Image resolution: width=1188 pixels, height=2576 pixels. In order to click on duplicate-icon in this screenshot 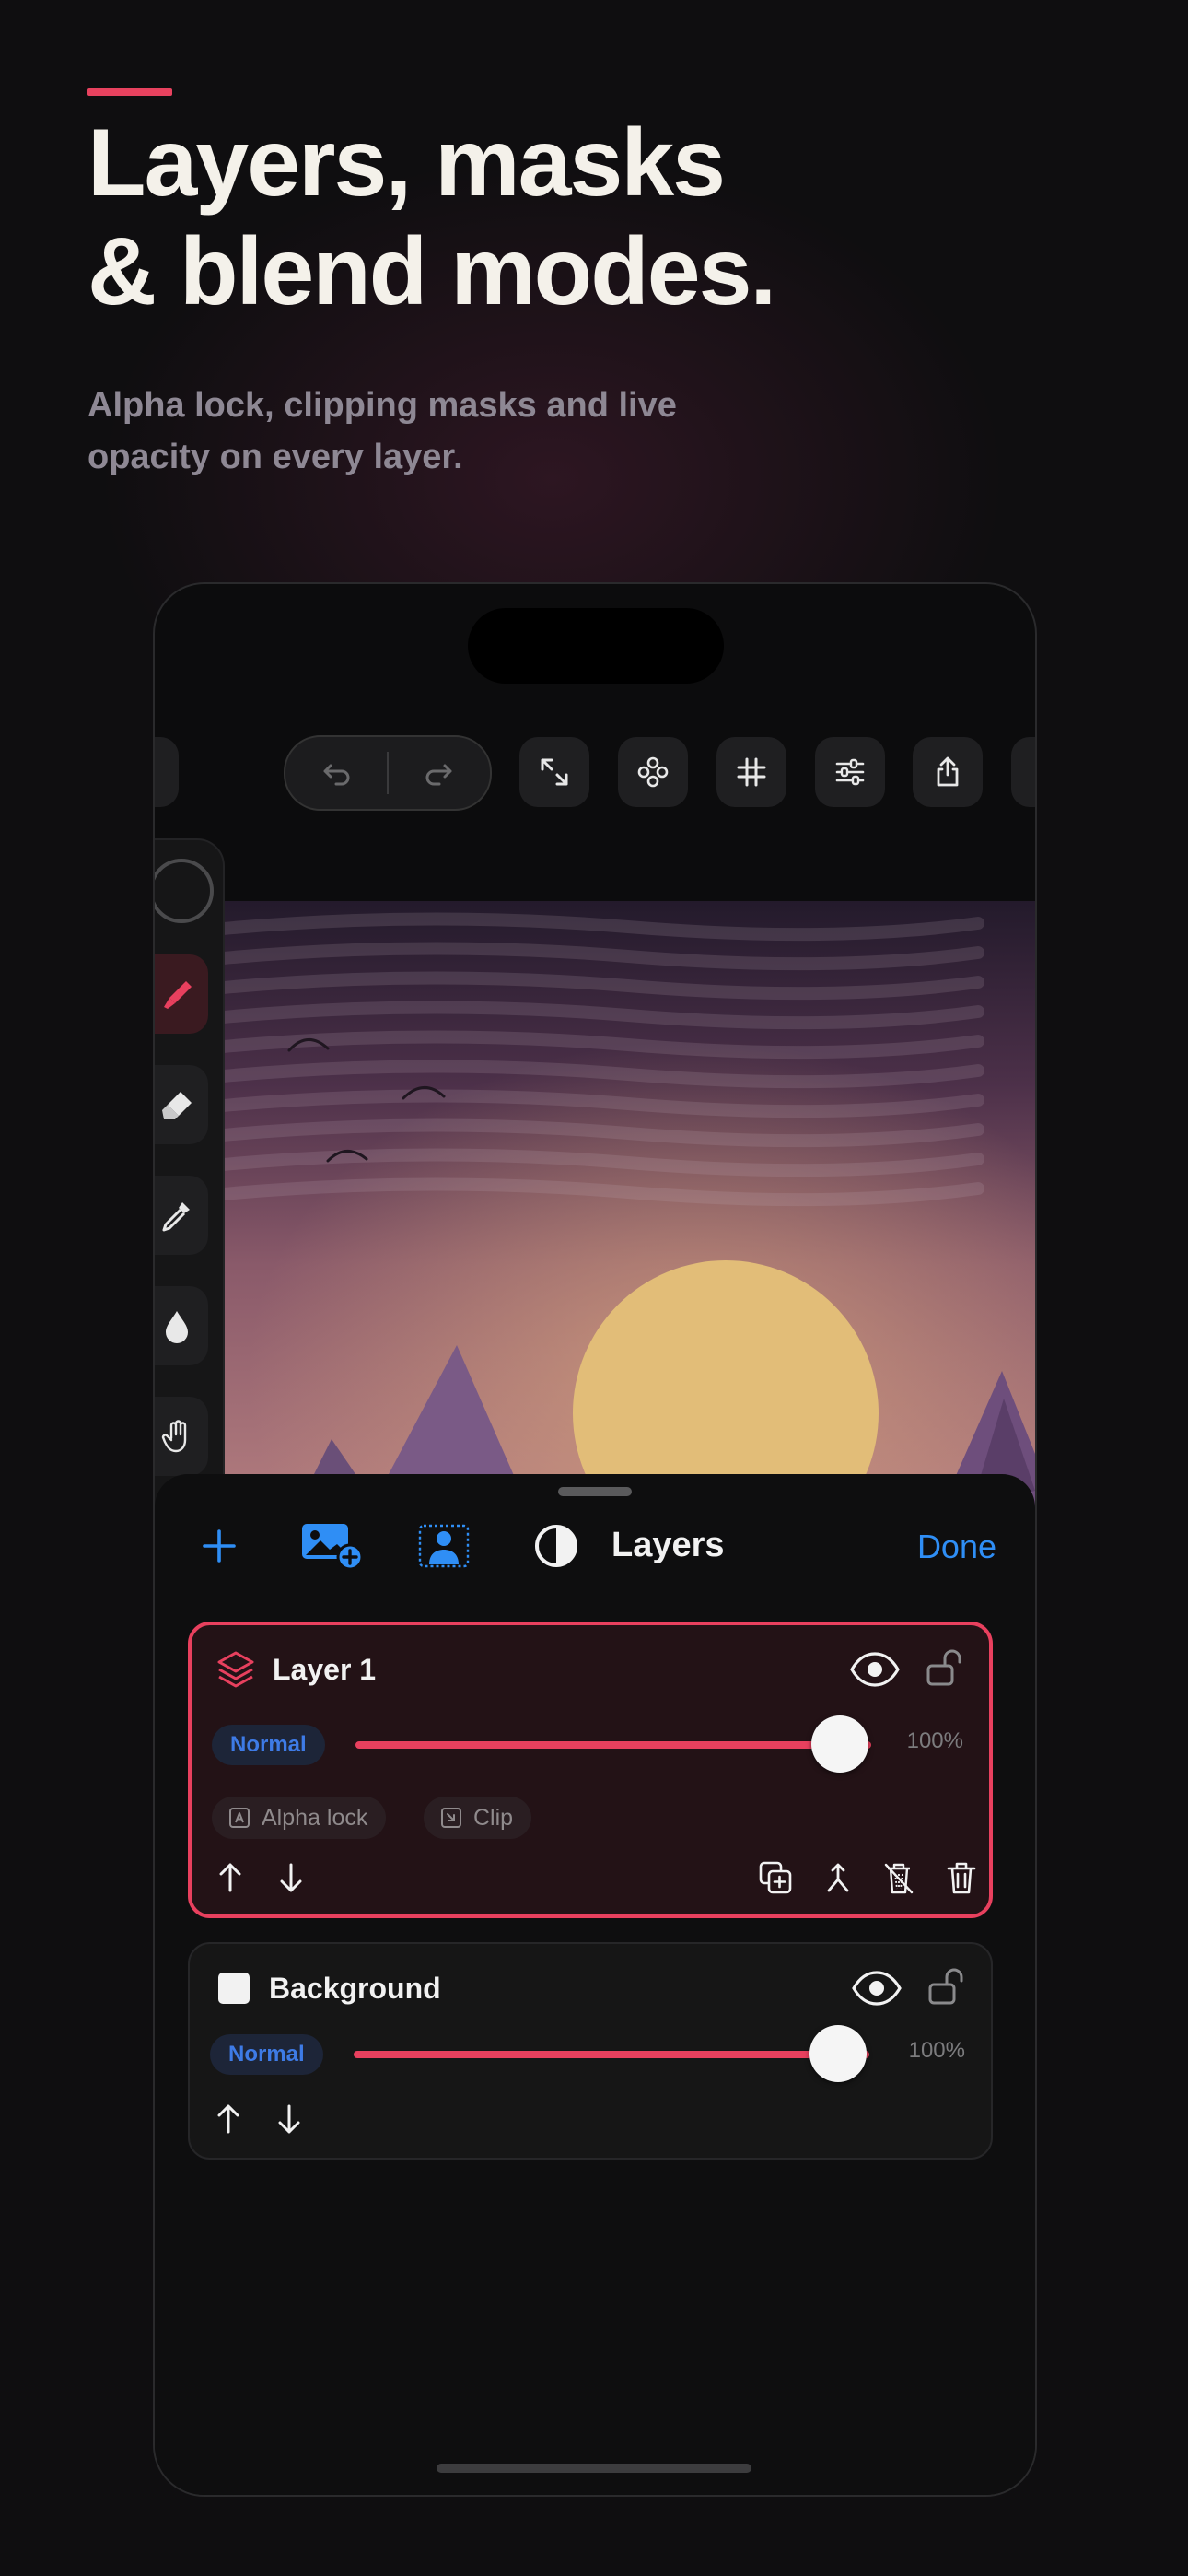, I will do `click(775, 1877)`.